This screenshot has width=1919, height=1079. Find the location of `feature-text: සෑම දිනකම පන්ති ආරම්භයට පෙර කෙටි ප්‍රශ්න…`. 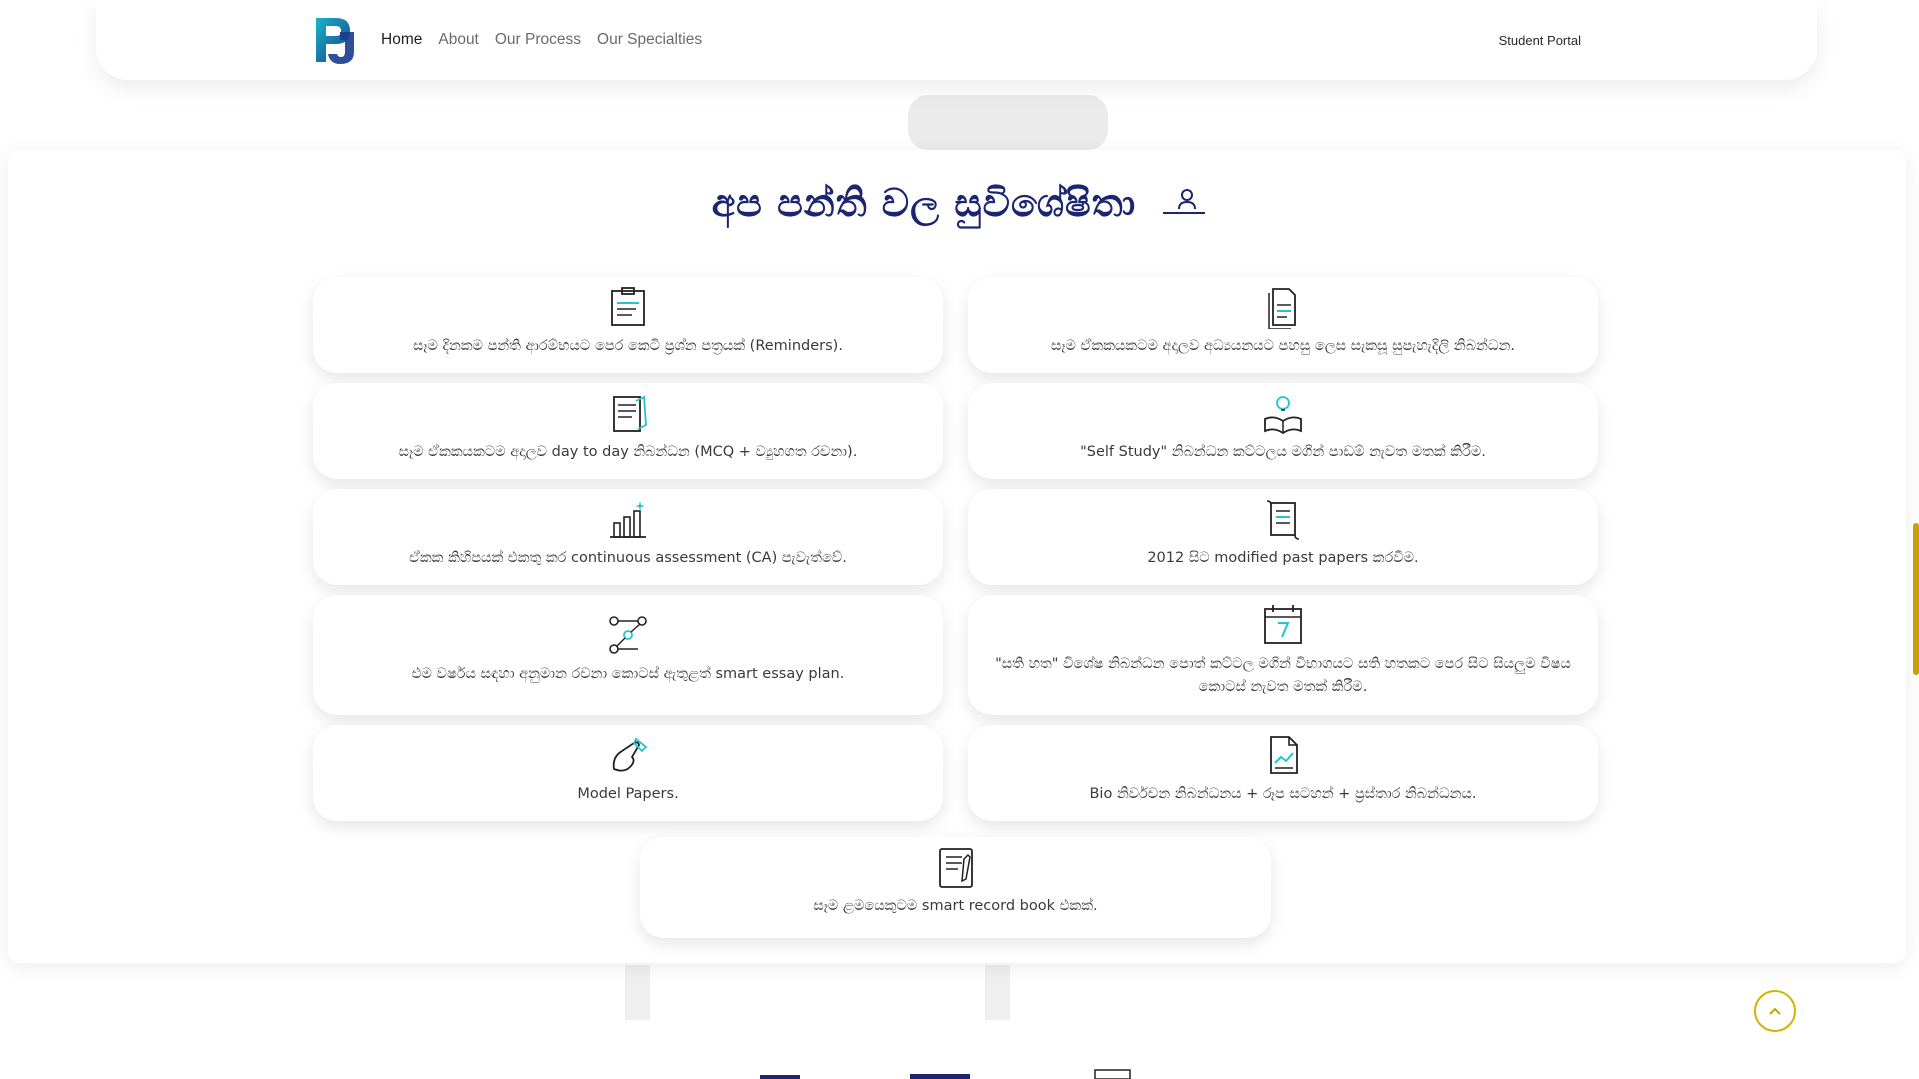

feature-text: සෑම දිනකම පන්ති ආරම්භයට පෙර කෙටි ප්‍රශ්න… is located at coordinates (628, 346).